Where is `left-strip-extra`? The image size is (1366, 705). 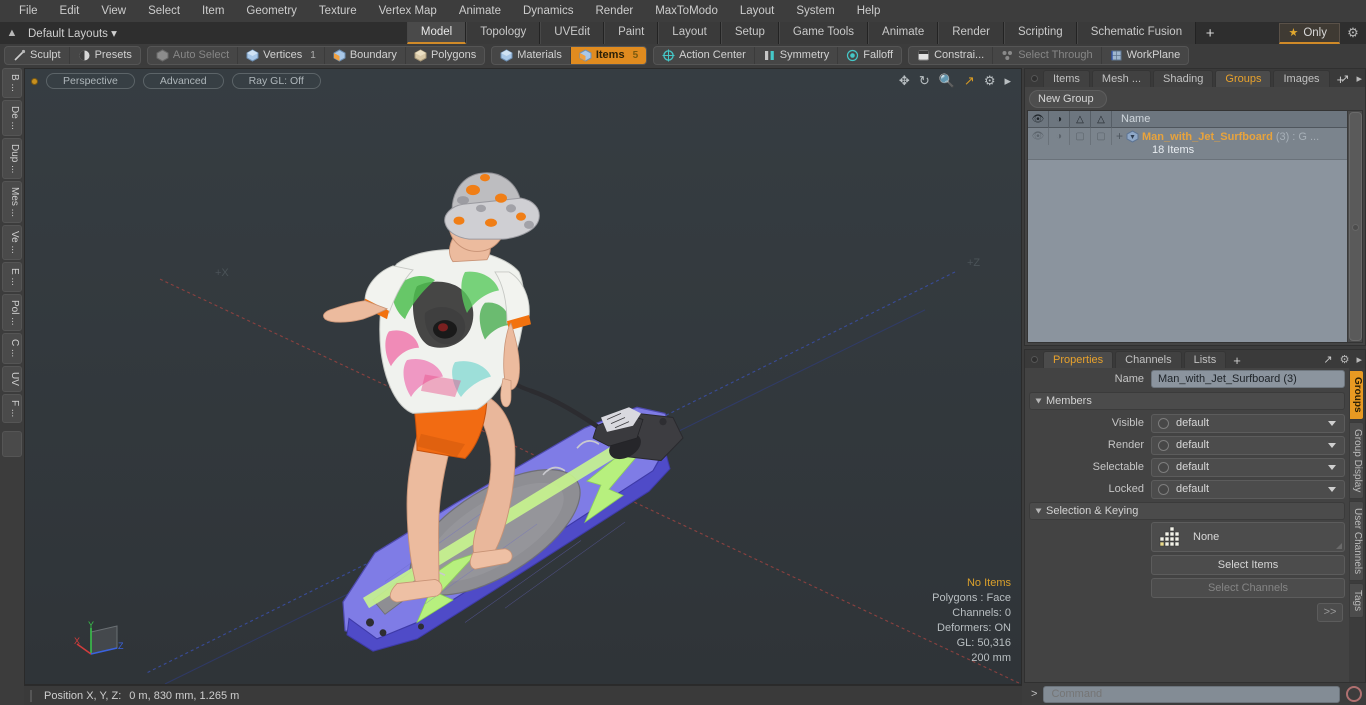
left-strip-extra is located at coordinates (12, 443).